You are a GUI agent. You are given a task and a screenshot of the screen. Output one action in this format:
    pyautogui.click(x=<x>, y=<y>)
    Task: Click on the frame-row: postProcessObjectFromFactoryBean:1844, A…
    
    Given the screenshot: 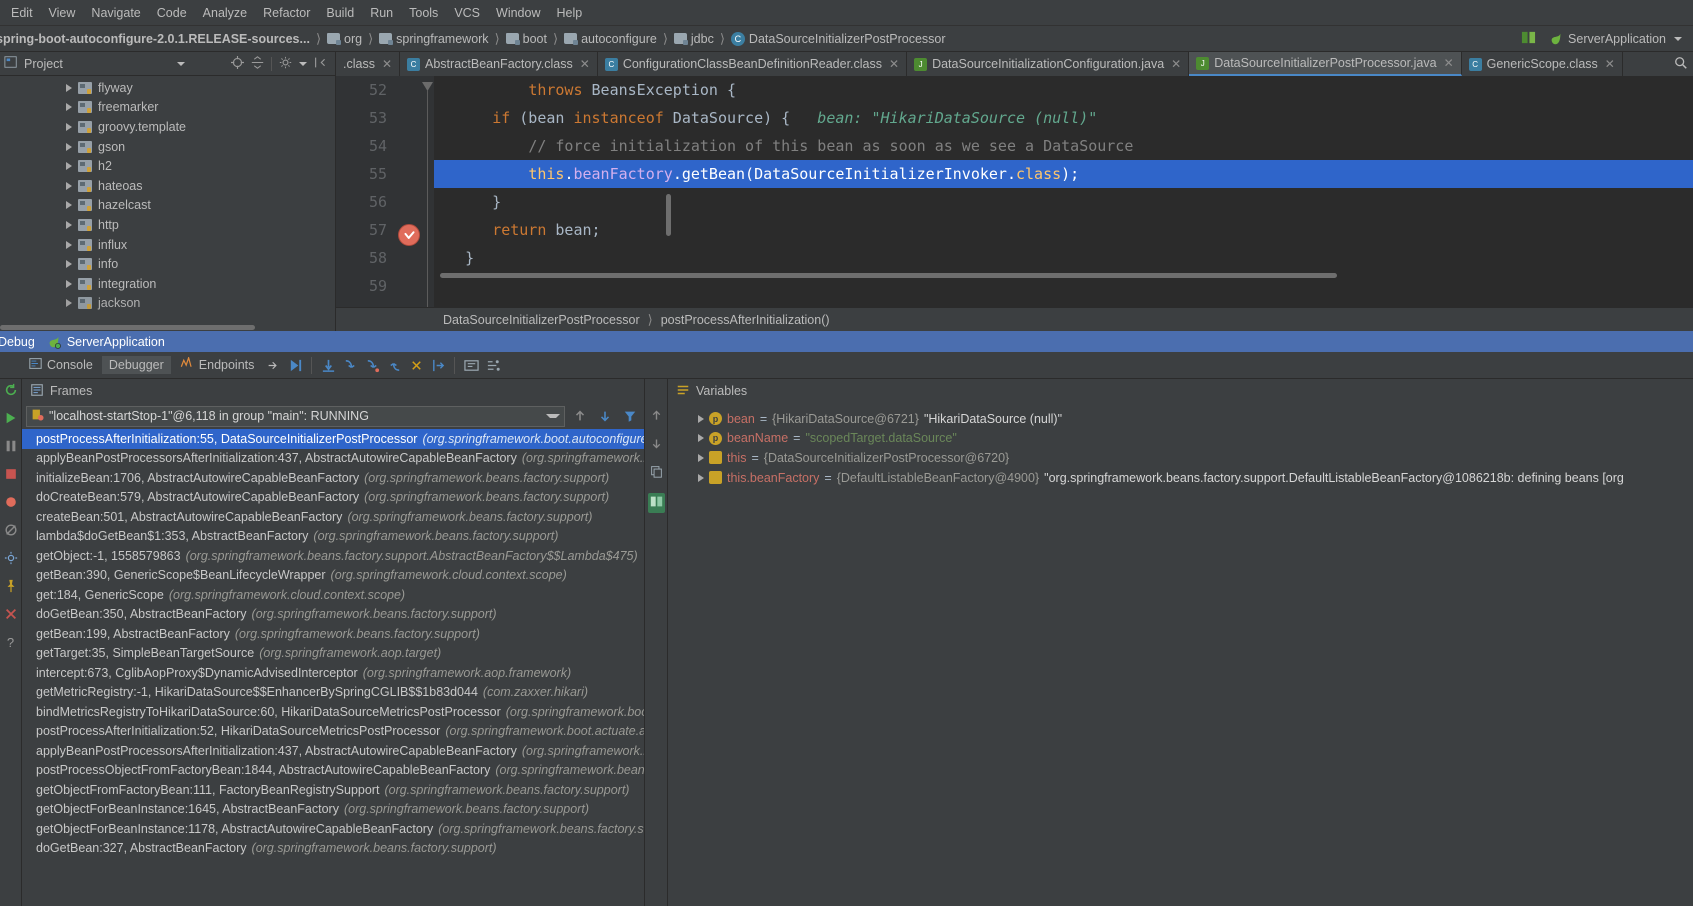 What is the action you would take?
    pyautogui.click(x=333, y=771)
    